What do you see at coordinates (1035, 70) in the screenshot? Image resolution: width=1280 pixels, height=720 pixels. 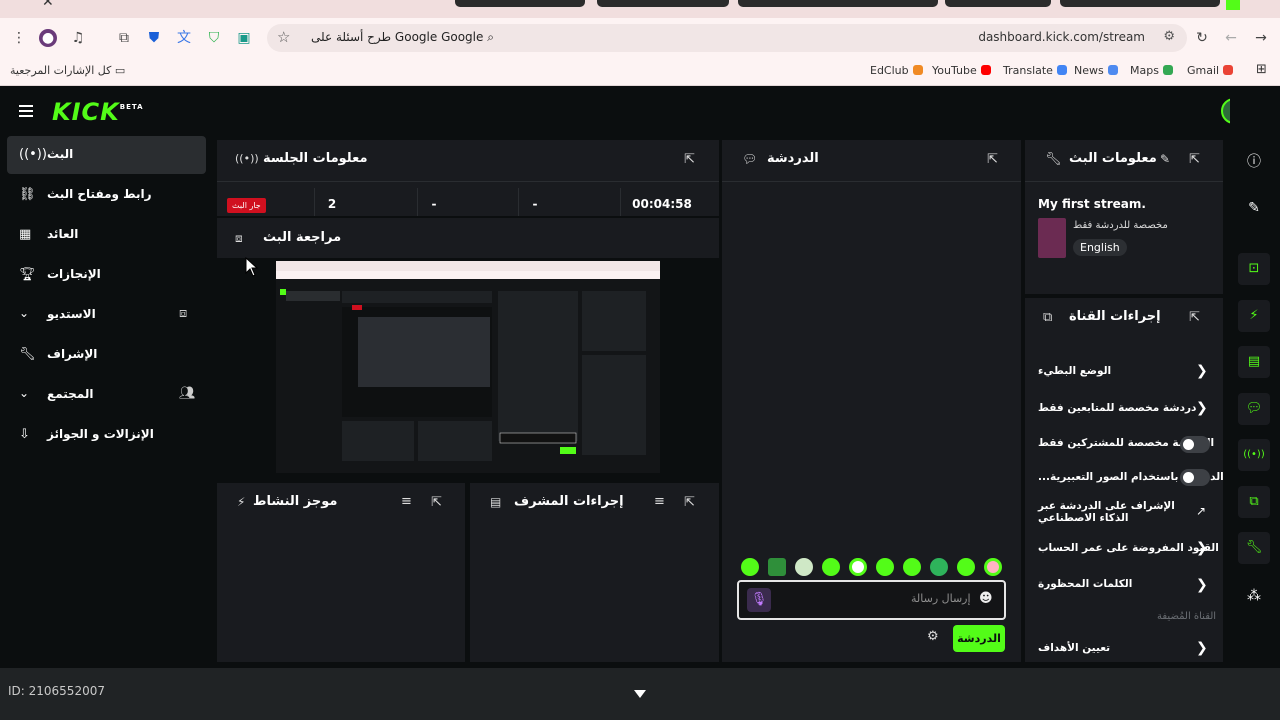 I see `bookmark-translate: Translate` at bounding box center [1035, 70].